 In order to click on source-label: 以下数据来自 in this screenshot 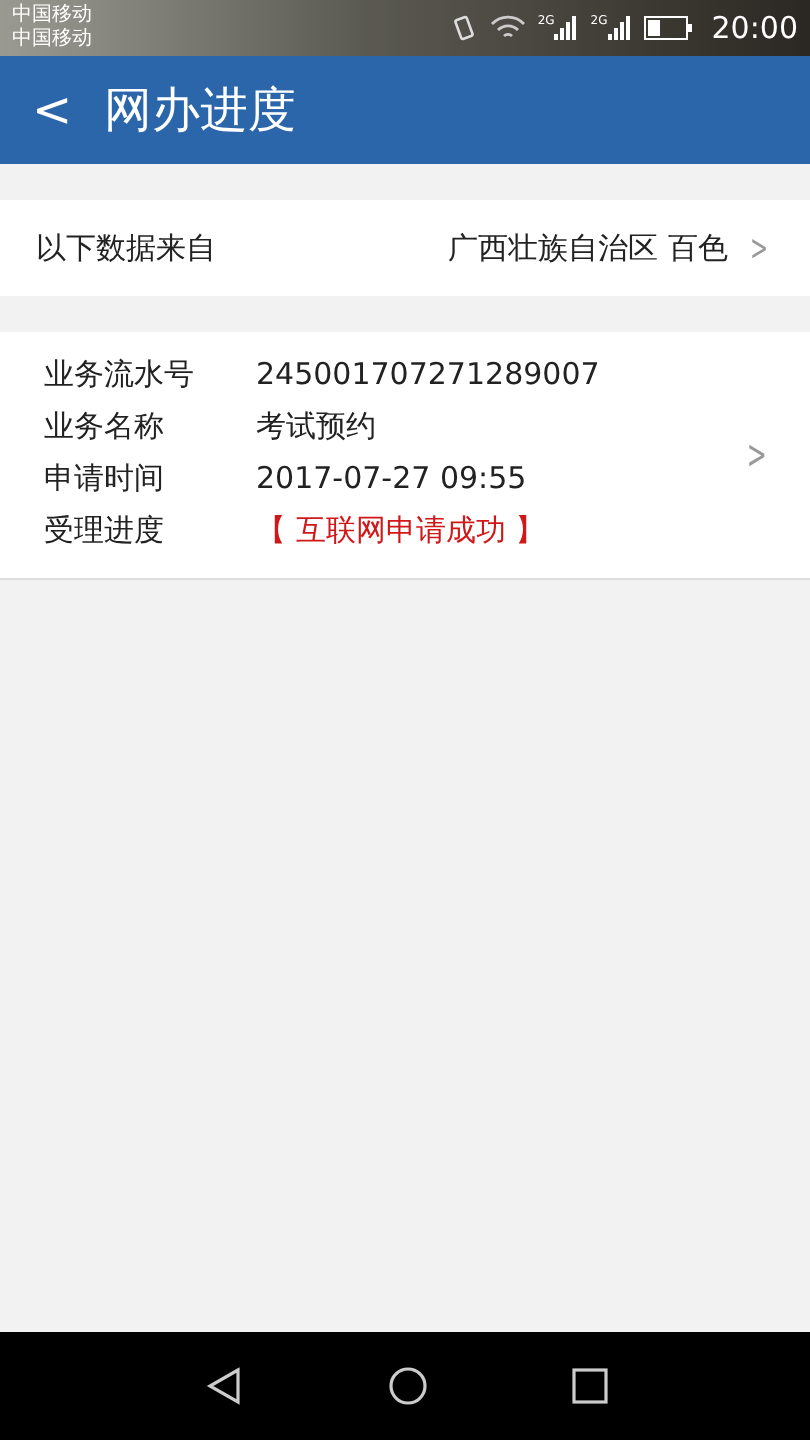, I will do `click(126, 248)`.